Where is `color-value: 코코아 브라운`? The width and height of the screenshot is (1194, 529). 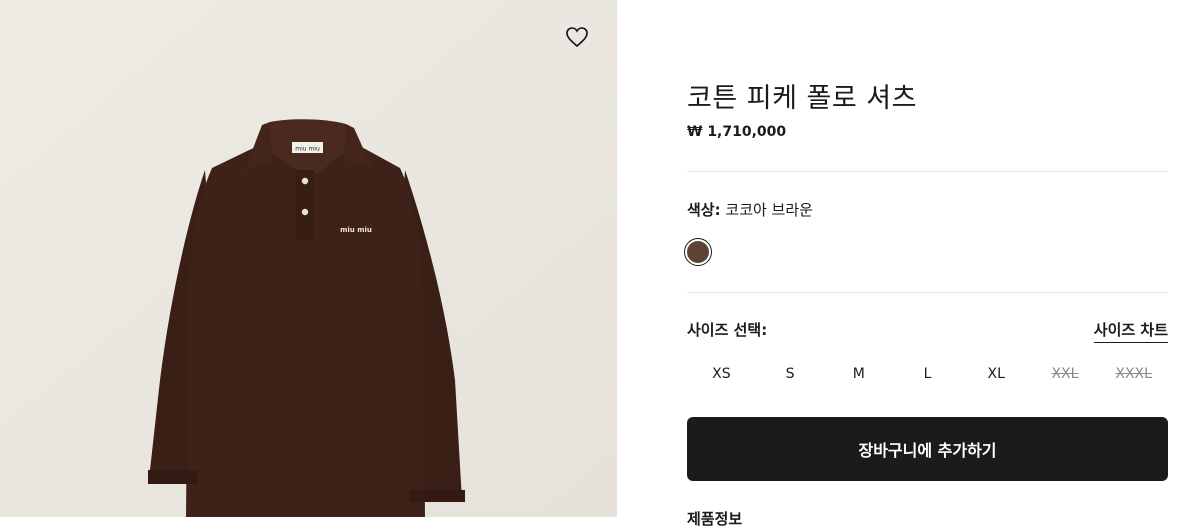
color-value: 코코아 브라운 is located at coordinates (769, 210).